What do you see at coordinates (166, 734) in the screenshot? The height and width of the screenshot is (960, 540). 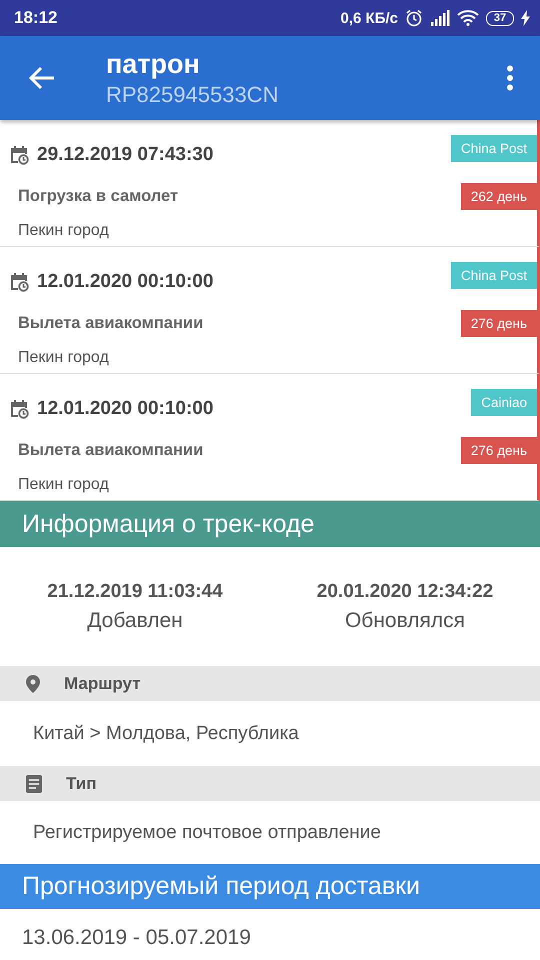 I see `field-value: Китай > Молдова, Республика` at bounding box center [166, 734].